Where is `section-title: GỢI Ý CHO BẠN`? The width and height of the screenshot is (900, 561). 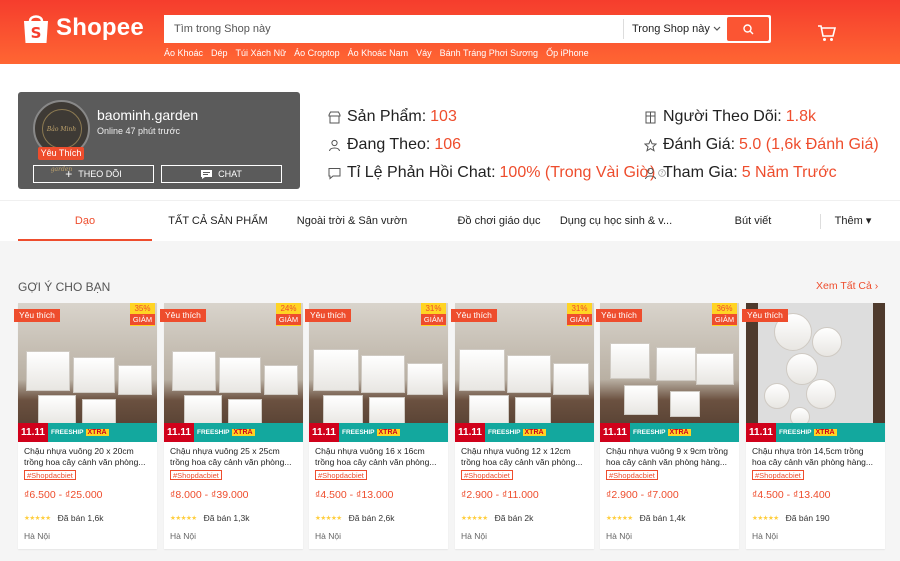
section-title: GỢI Ý CHO BẠN is located at coordinates (64, 287).